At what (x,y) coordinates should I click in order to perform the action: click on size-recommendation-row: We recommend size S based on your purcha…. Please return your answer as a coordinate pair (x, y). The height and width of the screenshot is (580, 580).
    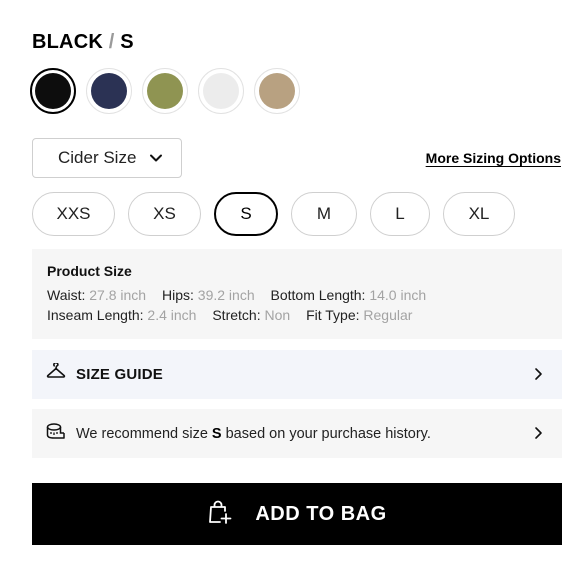
    Looking at the image, I should click on (297, 433).